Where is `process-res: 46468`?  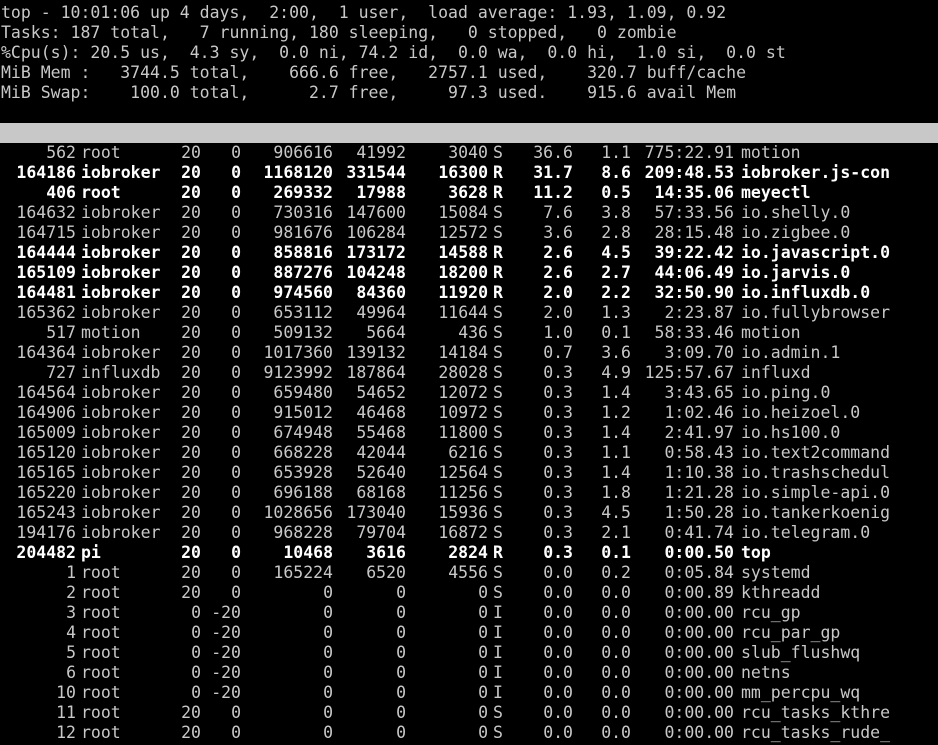 process-res: 46468 is located at coordinates (381, 412).